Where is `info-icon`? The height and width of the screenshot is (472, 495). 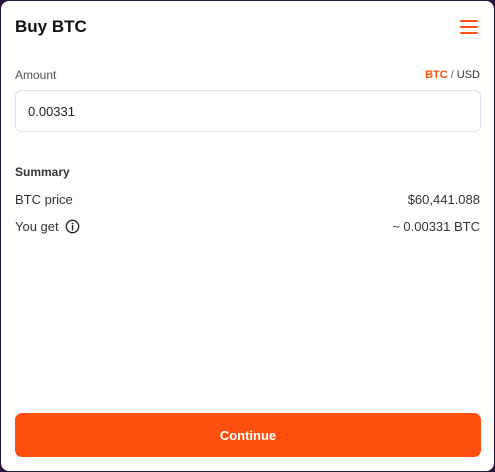 info-icon is located at coordinates (72, 226).